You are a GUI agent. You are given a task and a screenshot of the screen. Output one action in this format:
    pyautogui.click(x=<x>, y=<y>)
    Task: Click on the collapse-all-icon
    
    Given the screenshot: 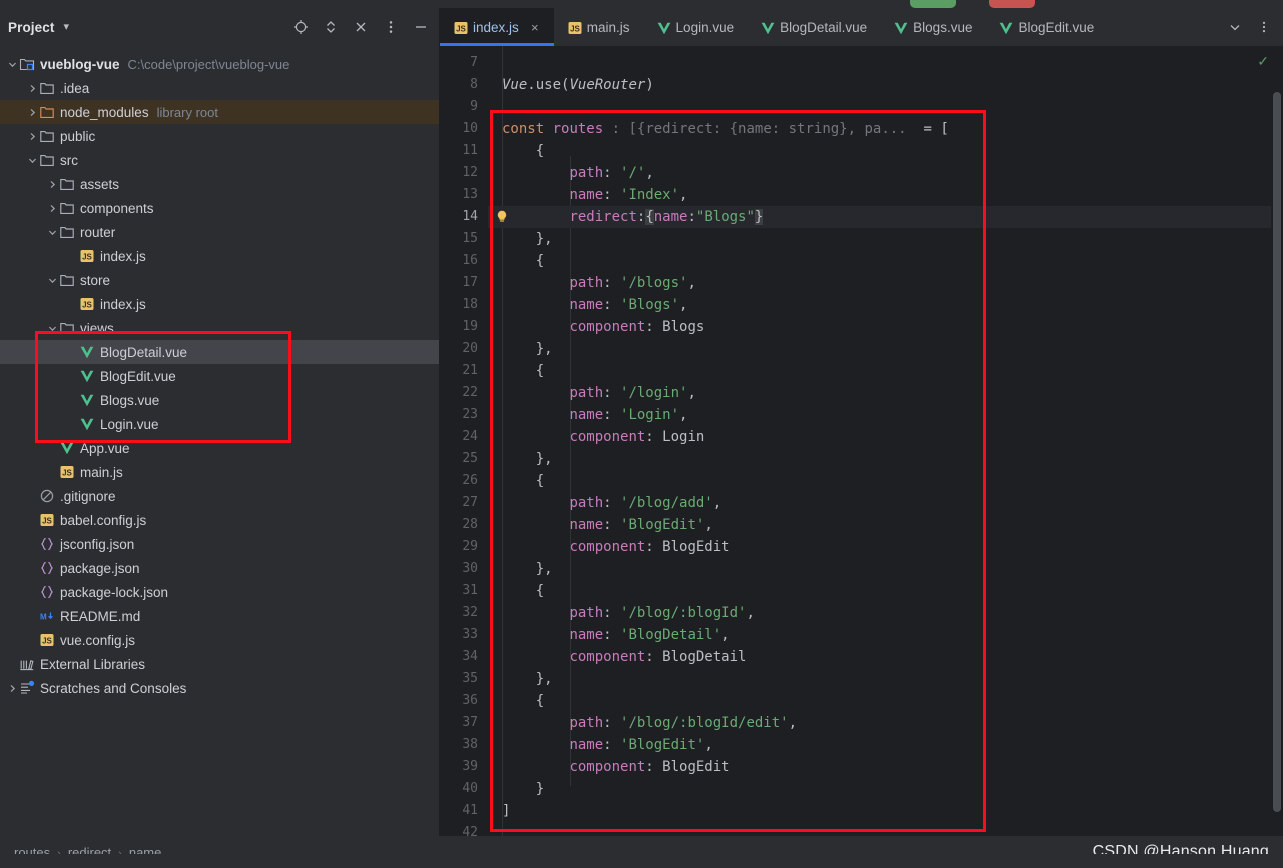 What is the action you would take?
    pyautogui.click(x=361, y=27)
    